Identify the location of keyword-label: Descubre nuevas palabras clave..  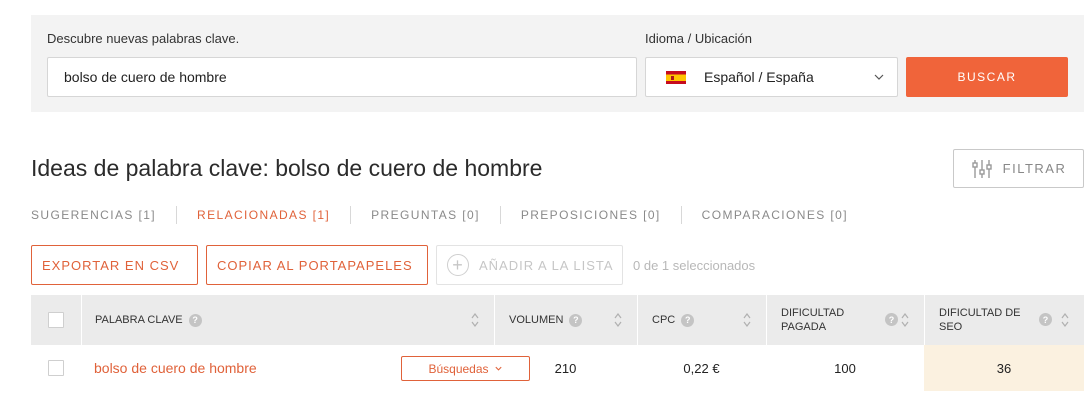
(143, 38).